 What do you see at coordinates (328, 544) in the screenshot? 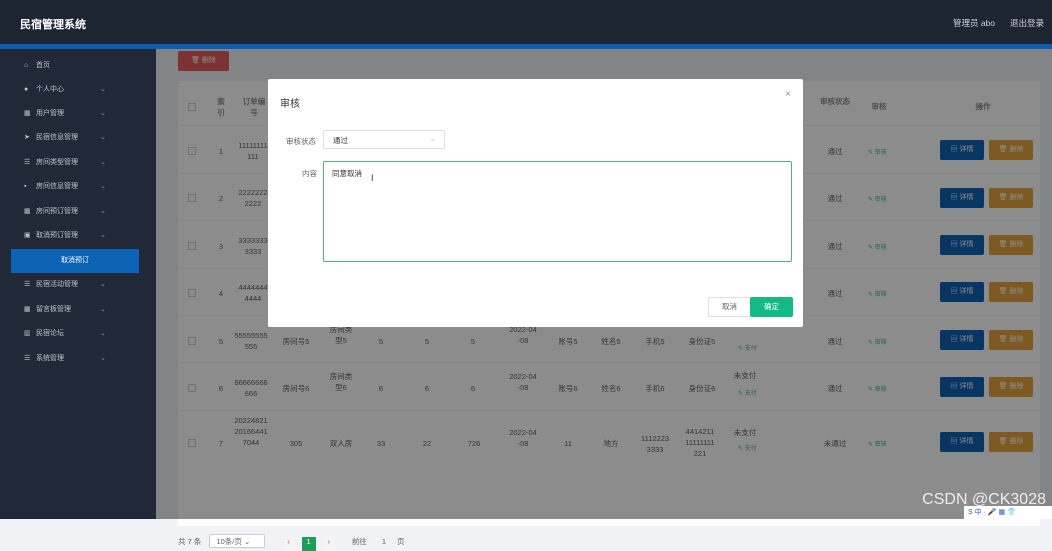
I see `next-page-button: ›` at bounding box center [328, 544].